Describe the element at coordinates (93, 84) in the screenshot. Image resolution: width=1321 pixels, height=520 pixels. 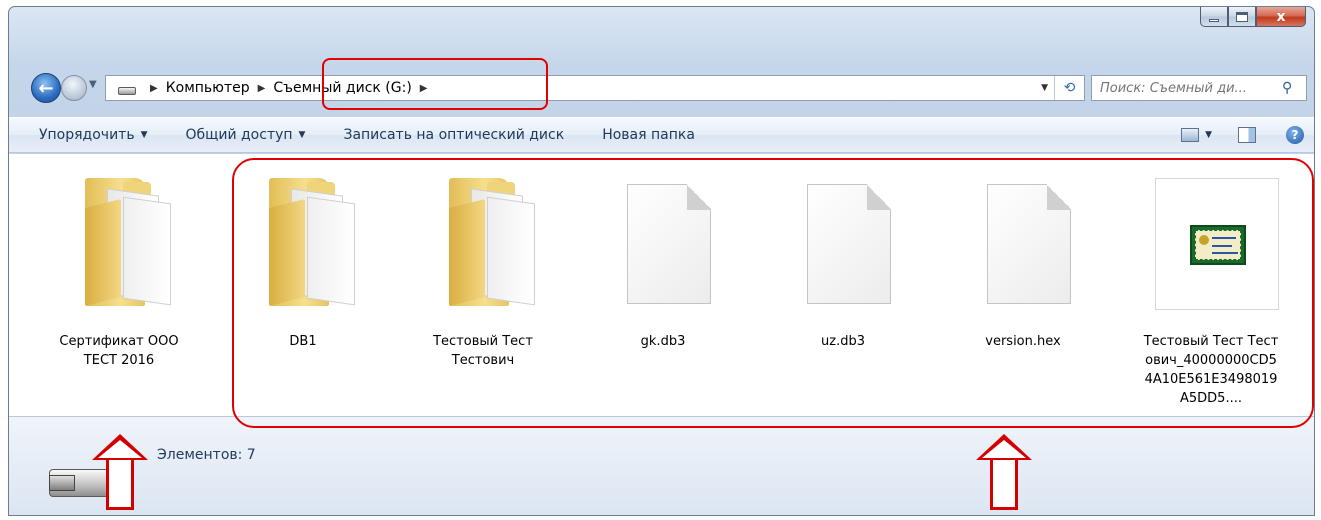
I see `recent-pages-button: ▼` at that location.